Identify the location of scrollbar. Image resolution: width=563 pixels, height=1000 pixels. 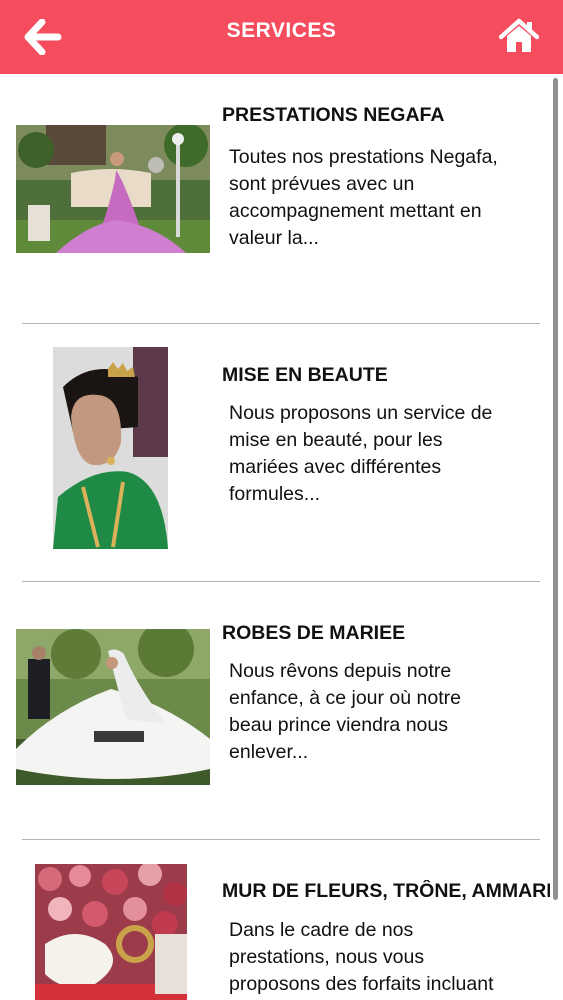
(555, 489).